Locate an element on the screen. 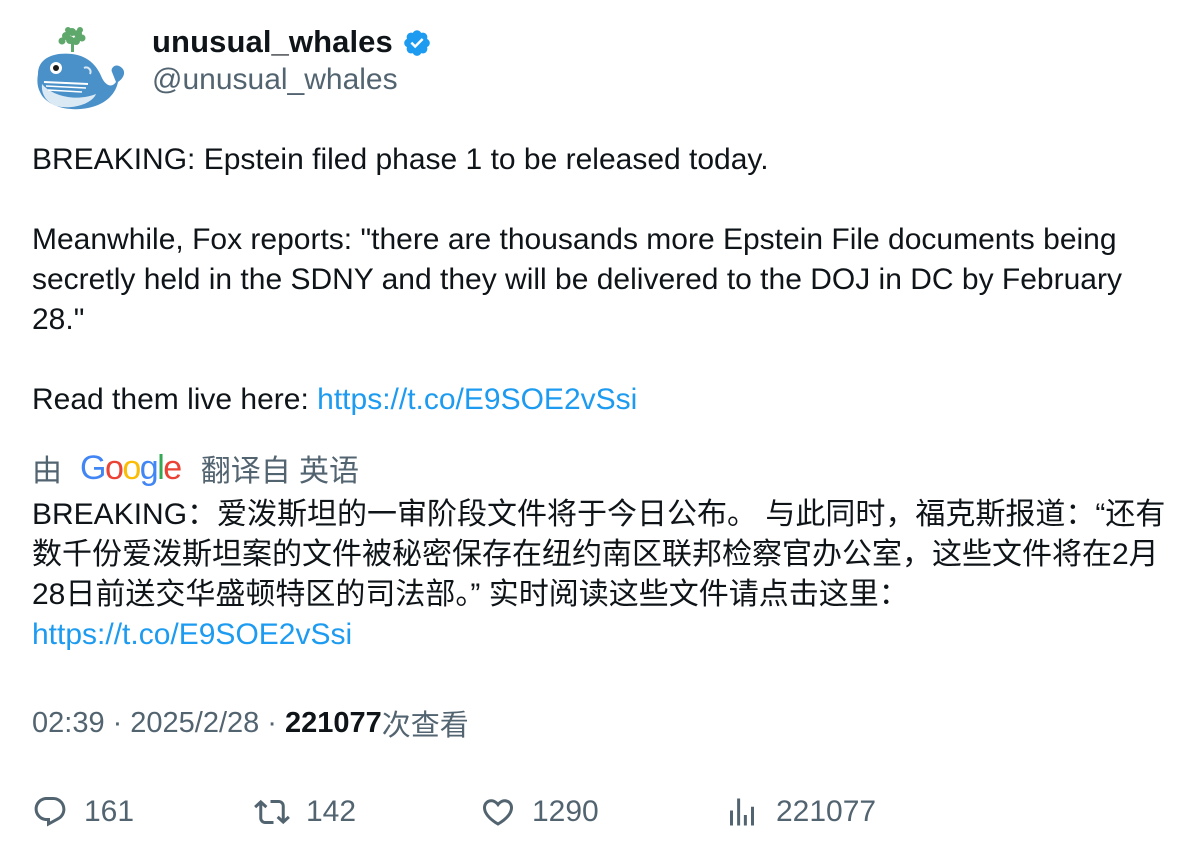 This screenshot has width=1196, height=858. tweet-time: 02:39 is located at coordinates (68, 723).